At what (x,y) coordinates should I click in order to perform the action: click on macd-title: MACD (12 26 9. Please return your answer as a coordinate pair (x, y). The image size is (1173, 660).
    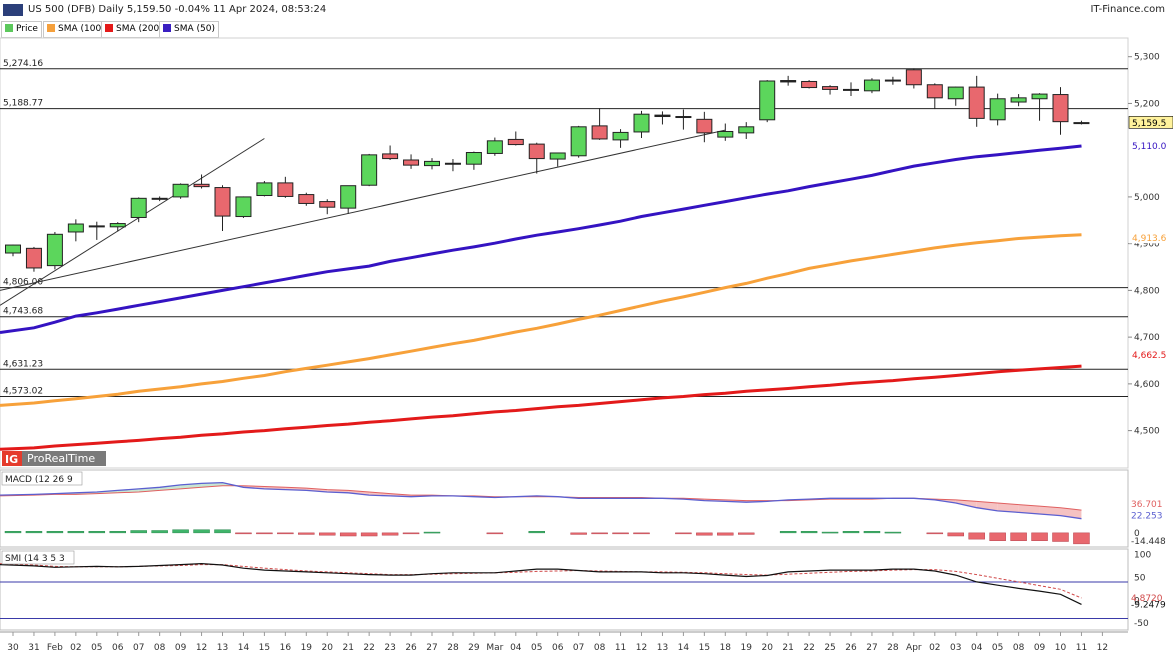
    Looking at the image, I should click on (39, 480).